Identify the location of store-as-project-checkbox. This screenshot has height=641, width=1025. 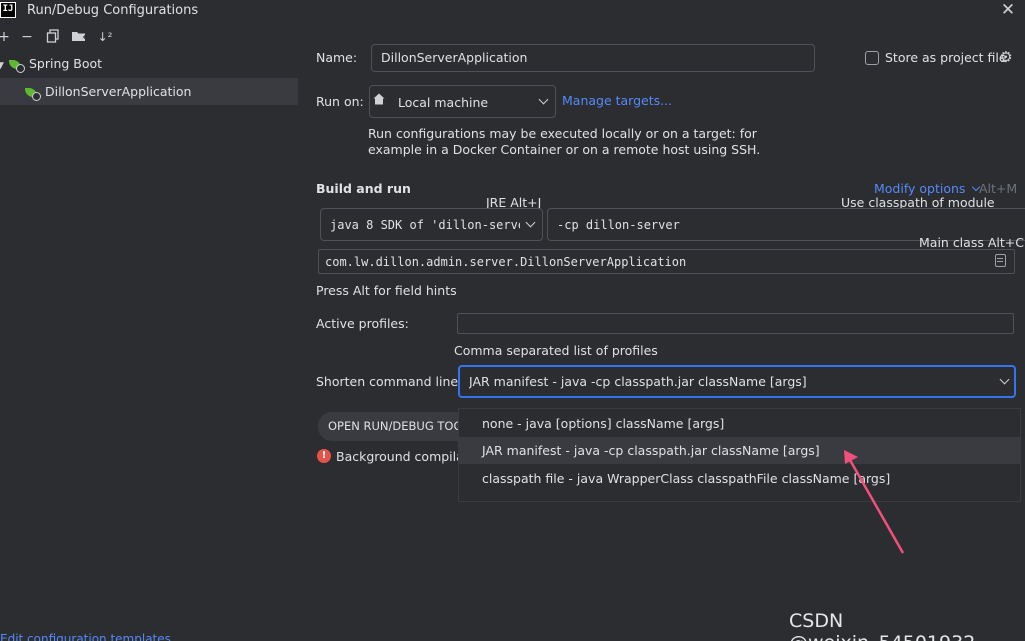
(872, 58).